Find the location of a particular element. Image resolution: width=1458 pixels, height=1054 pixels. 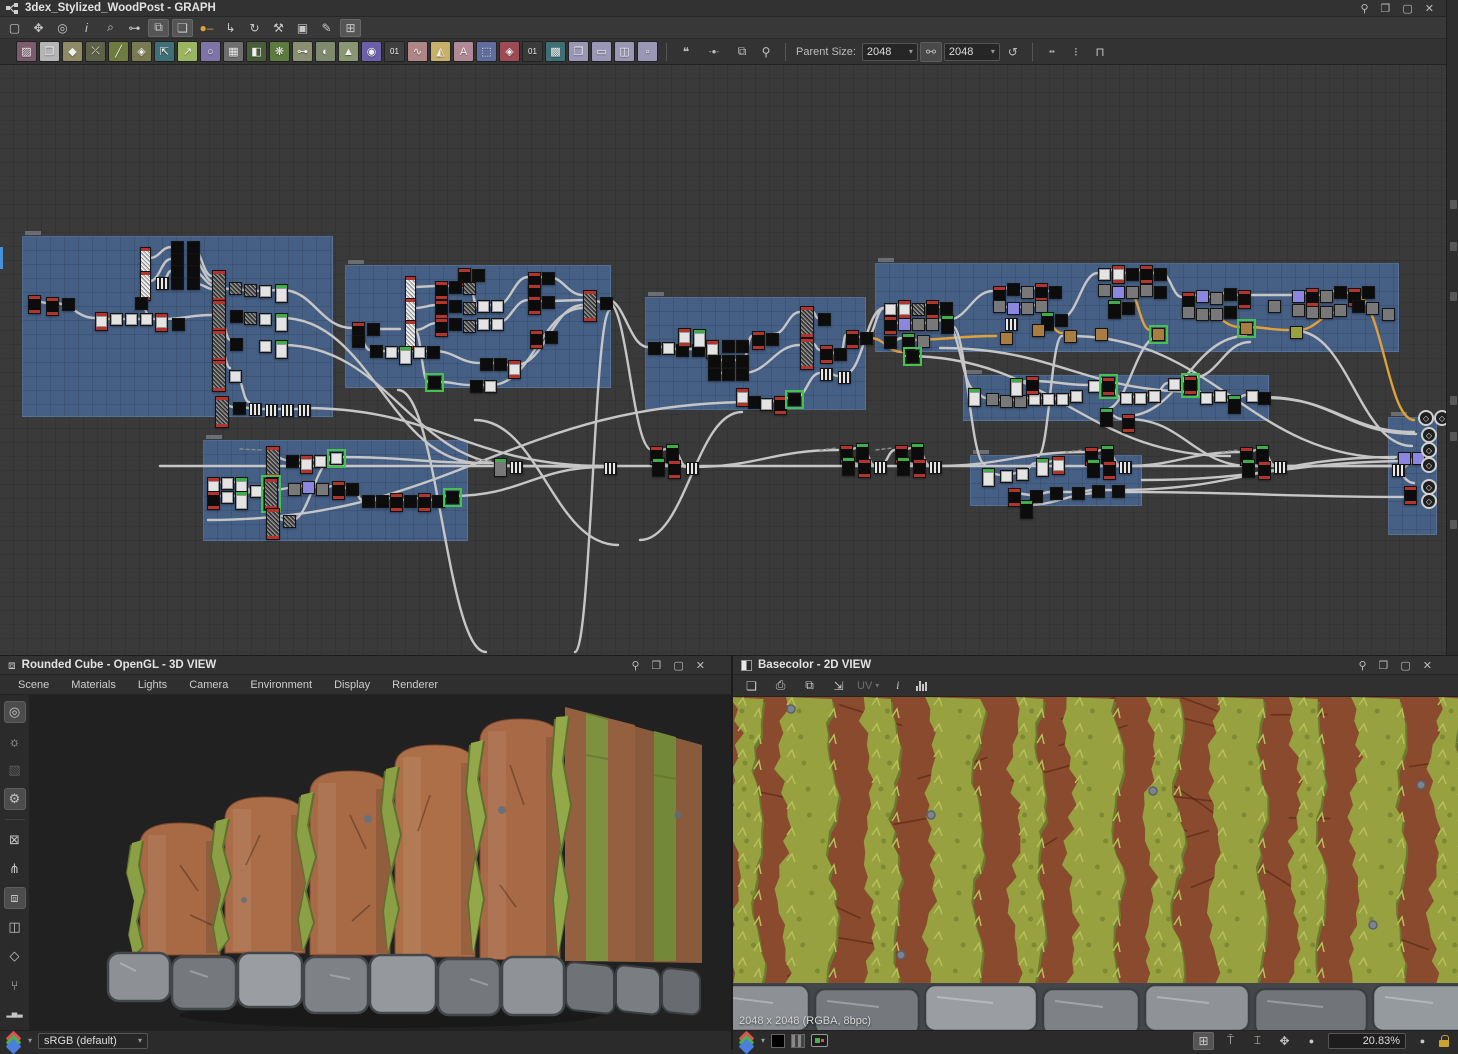

curve-node: ╱ is located at coordinates (118, 51).